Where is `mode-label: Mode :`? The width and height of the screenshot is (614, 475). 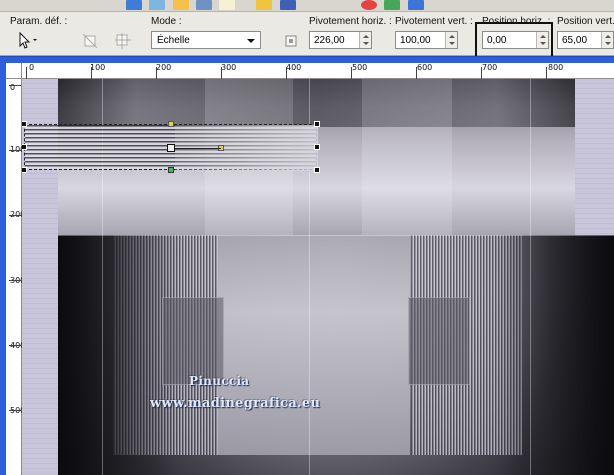 mode-label: Mode : is located at coordinates (166, 21).